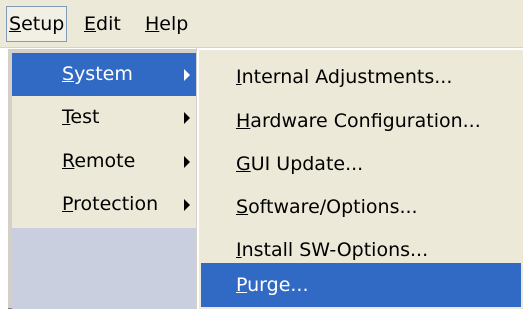  I want to click on menu-item-protection-mnemonic: P, so click(68, 204).